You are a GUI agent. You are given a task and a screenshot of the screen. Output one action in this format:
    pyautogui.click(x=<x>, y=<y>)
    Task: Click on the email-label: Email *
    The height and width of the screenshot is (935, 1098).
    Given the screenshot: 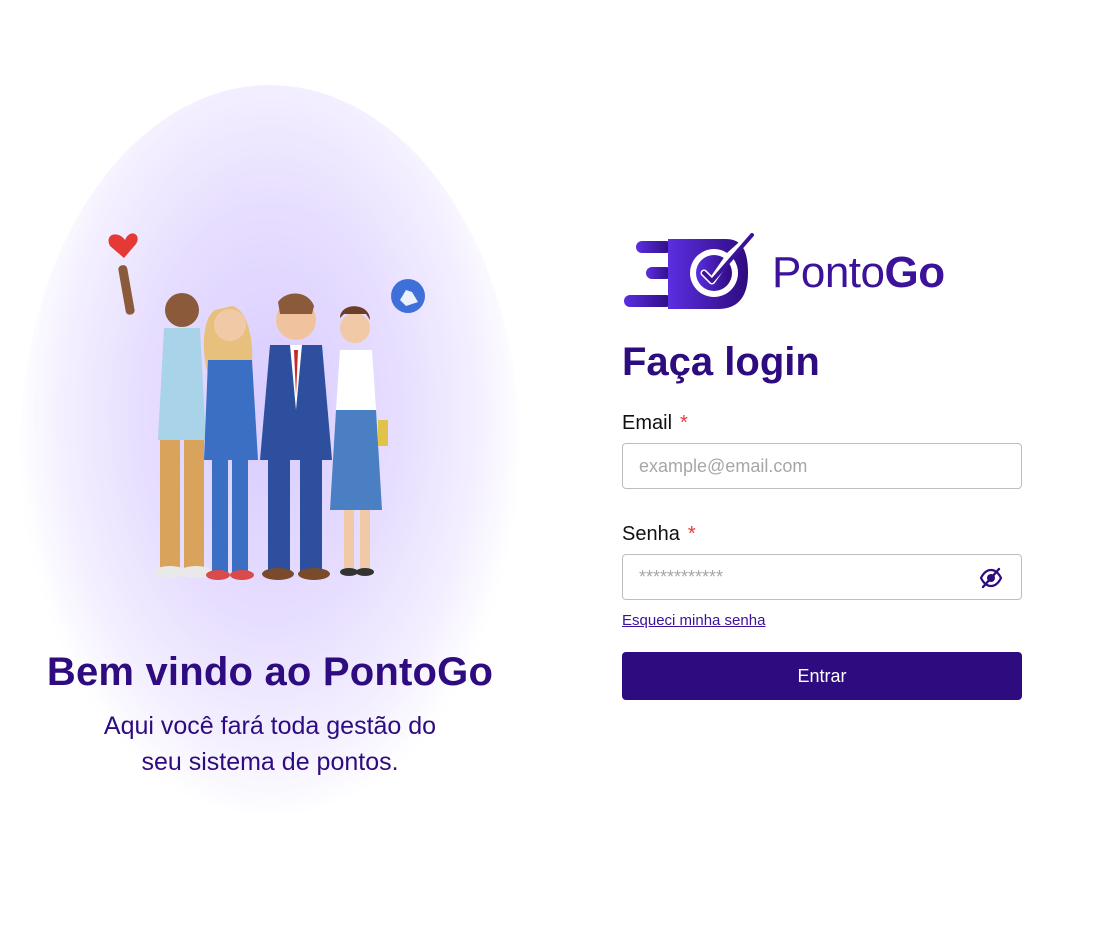 What is the action you would take?
    pyautogui.click(x=822, y=423)
    